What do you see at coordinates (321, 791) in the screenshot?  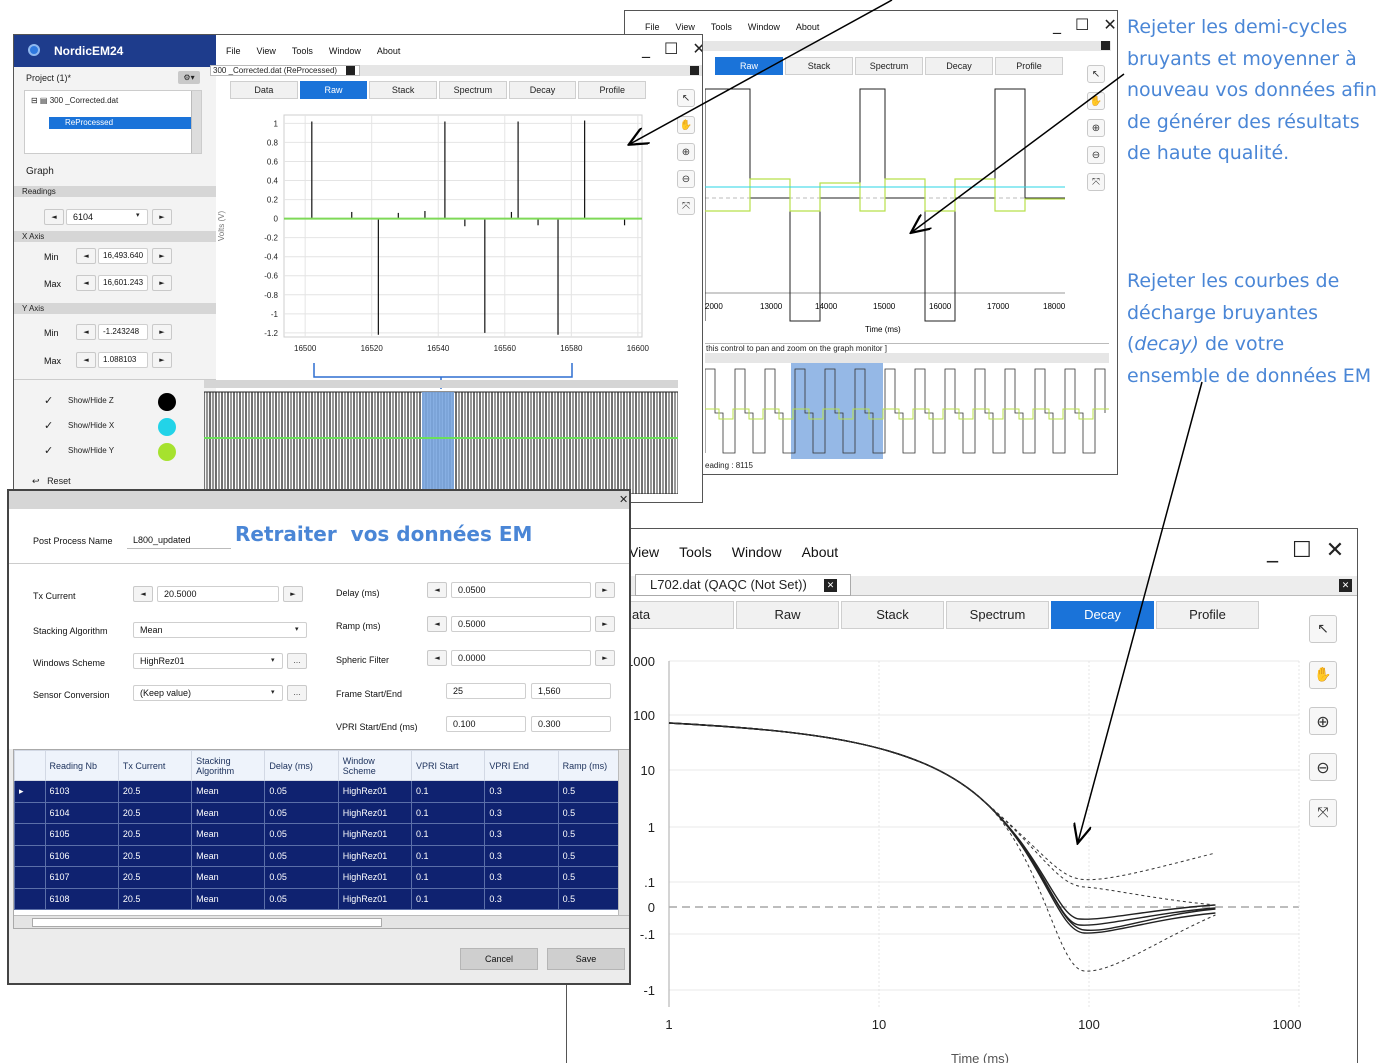 I see `table-row: ▸ 6103 20.5 Mean 0.05 HighRez01 0.1 0.3 0.5` at bounding box center [321, 791].